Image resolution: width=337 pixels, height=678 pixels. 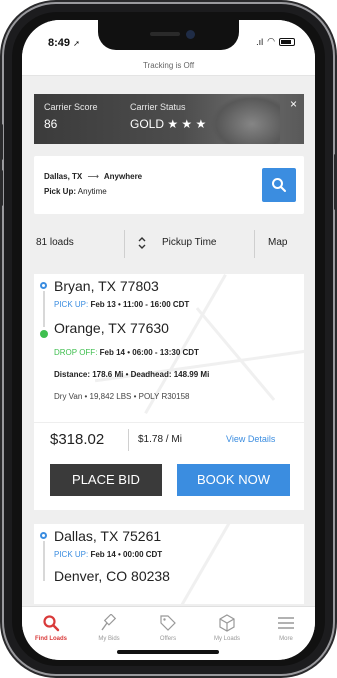 What do you see at coordinates (71, 116) in the screenshot?
I see `carrier-score: Carrier Score 86` at bounding box center [71, 116].